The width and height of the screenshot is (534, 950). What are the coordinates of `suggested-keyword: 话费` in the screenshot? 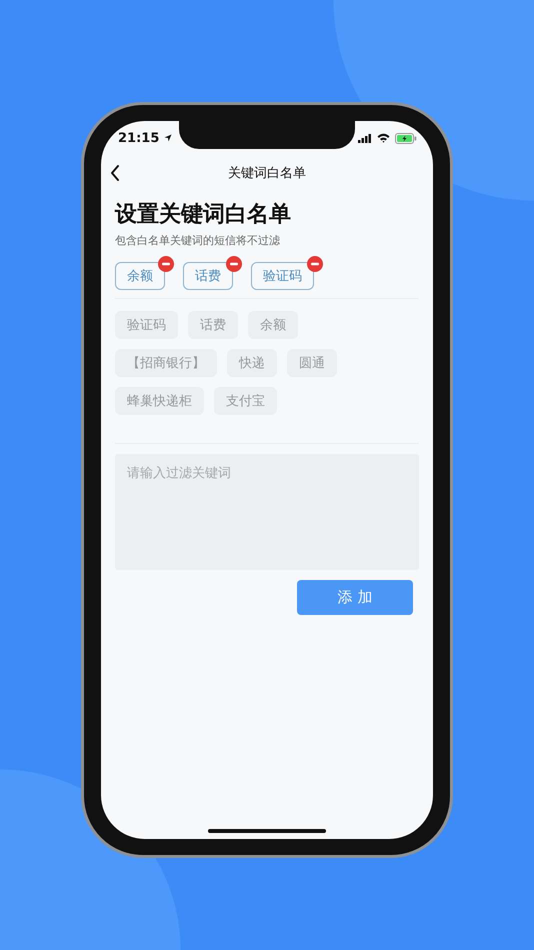 It's located at (213, 325).